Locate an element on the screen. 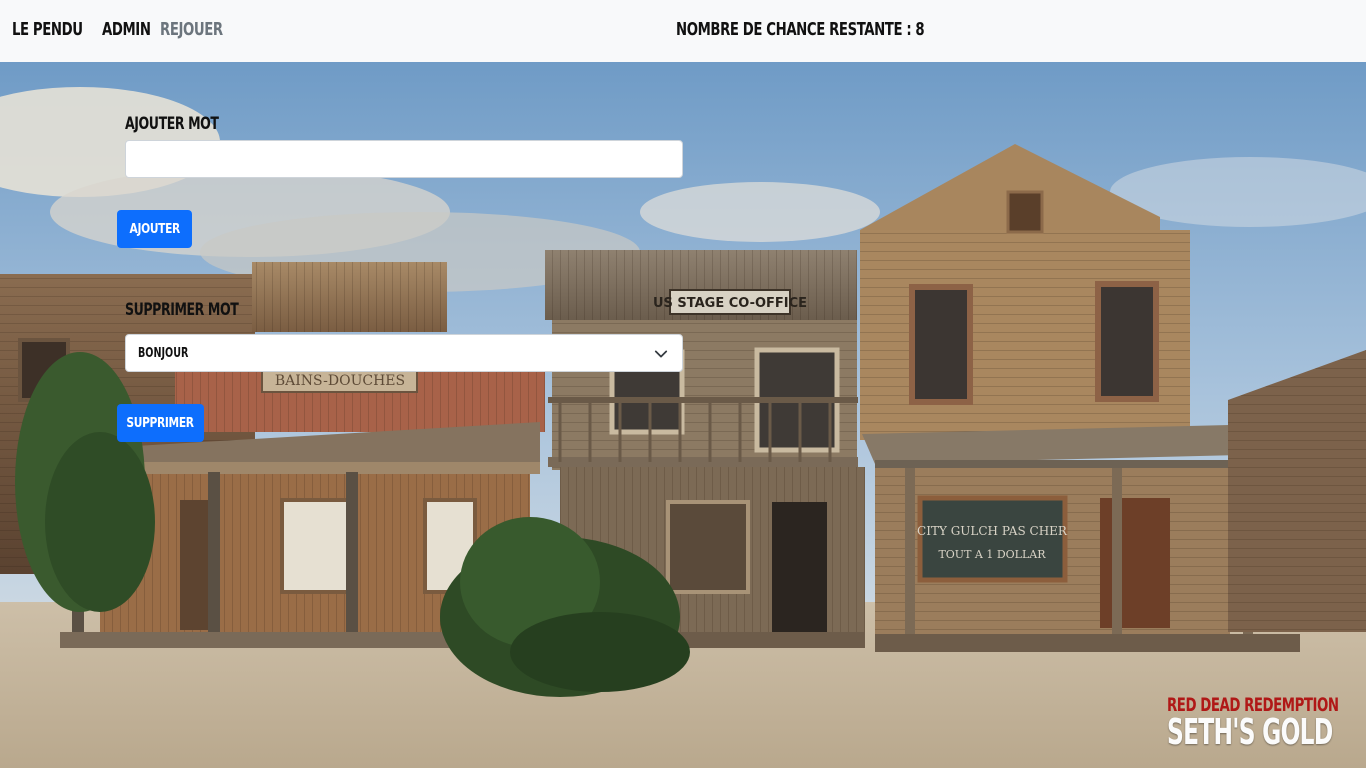  add-word-button-label: AJOUTER is located at coordinates (154, 229).